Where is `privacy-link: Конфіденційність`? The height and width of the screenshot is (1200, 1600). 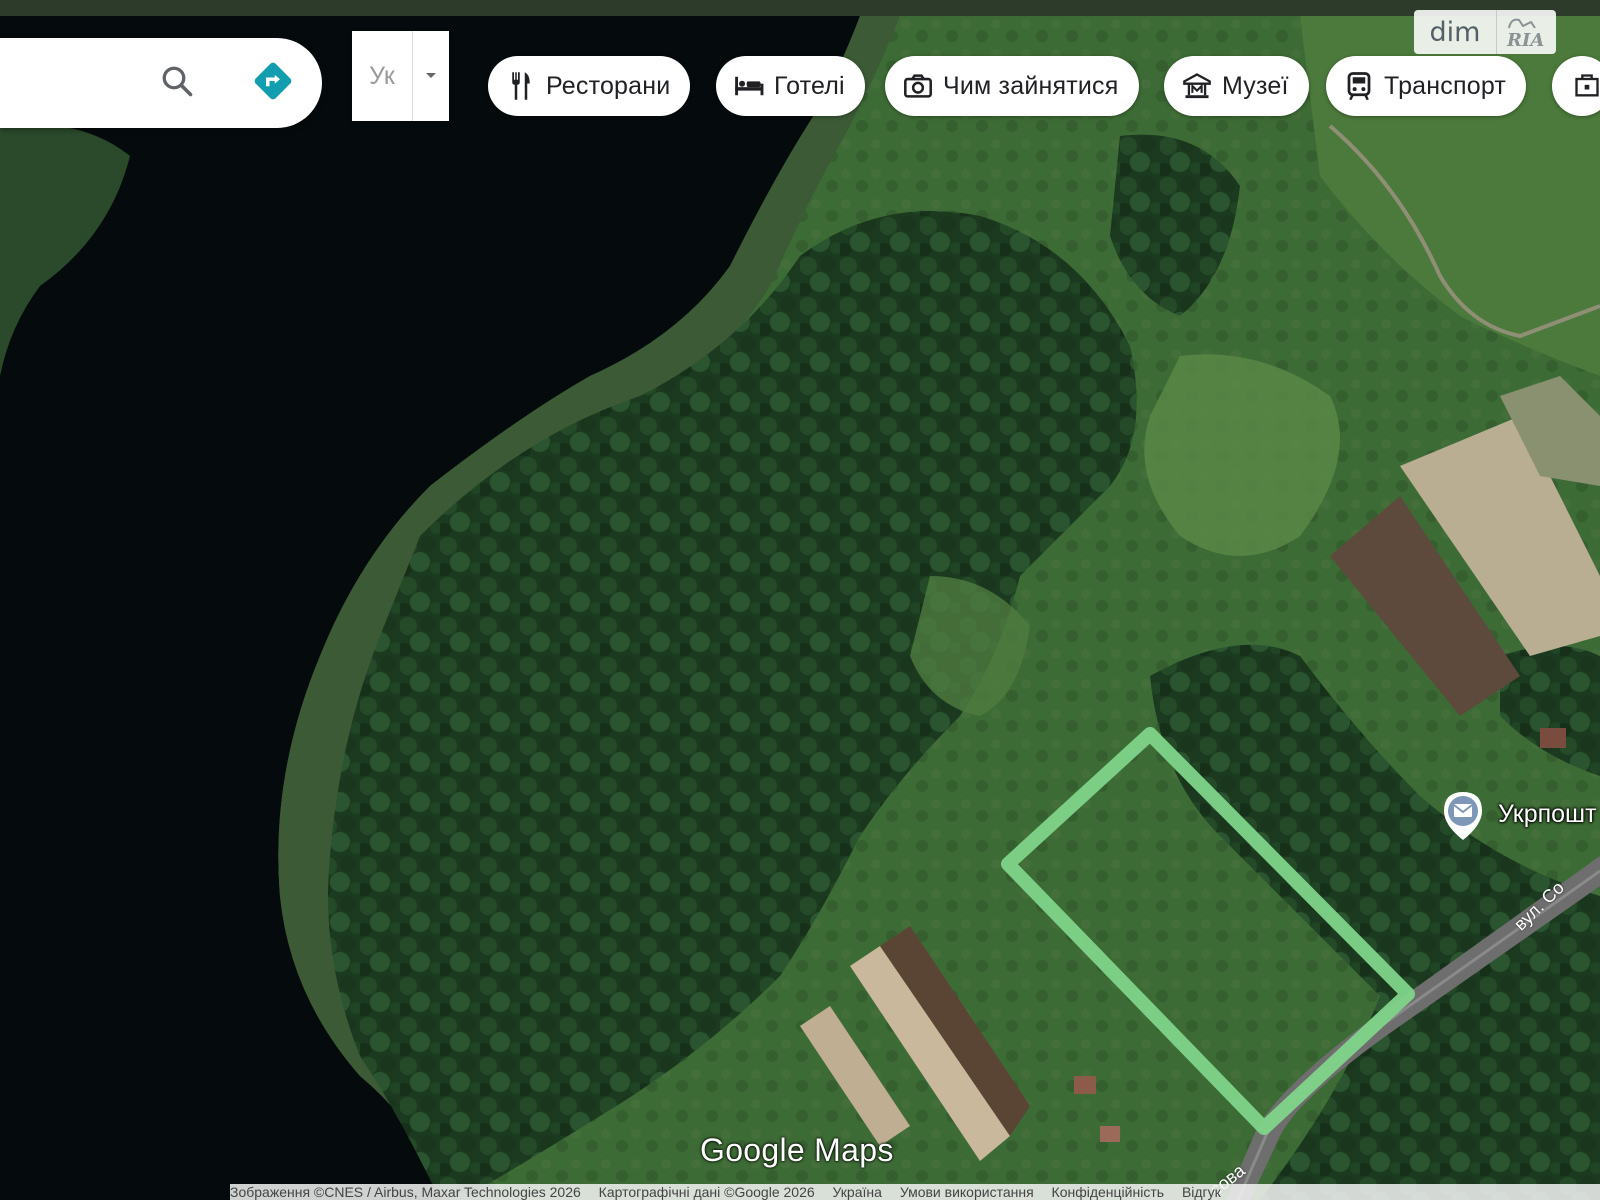
privacy-link: Конфіденційність is located at coordinates (1108, 1192).